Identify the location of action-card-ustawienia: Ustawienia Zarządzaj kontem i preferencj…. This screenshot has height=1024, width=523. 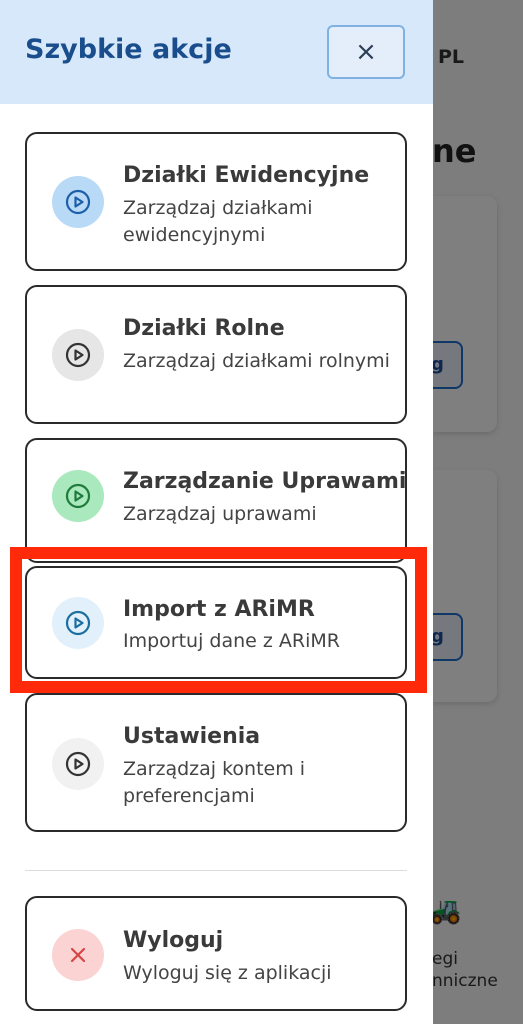
(216, 762).